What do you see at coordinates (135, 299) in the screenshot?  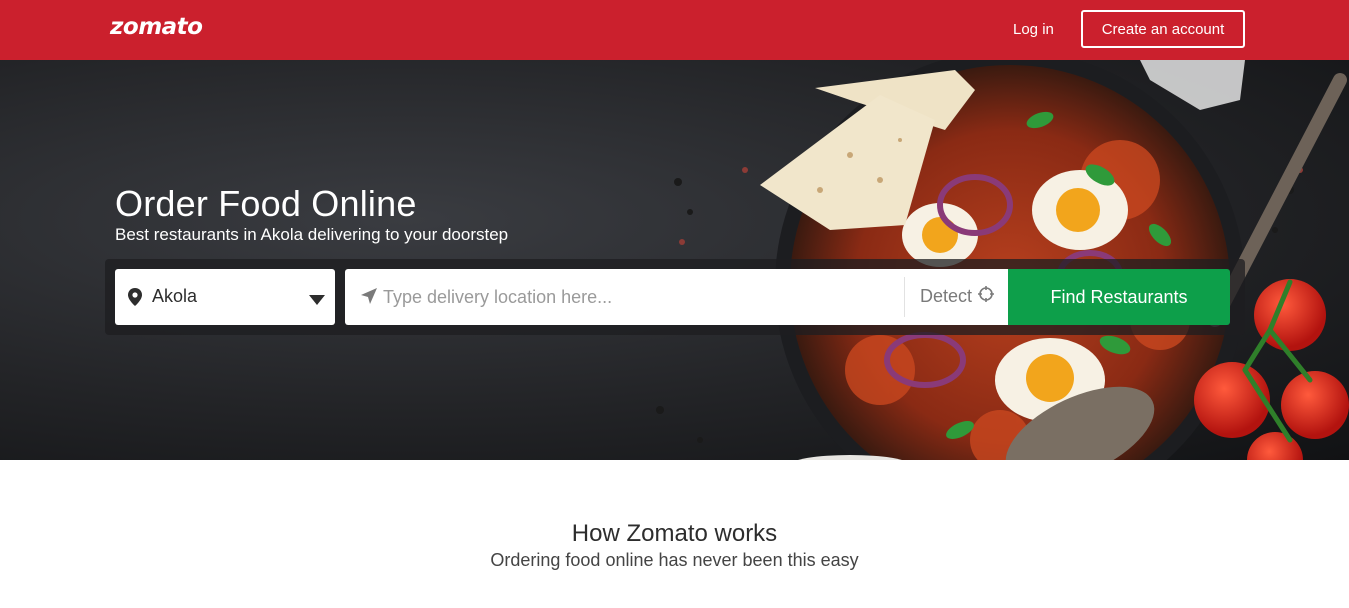 I see `location-pin-icon` at bounding box center [135, 299].